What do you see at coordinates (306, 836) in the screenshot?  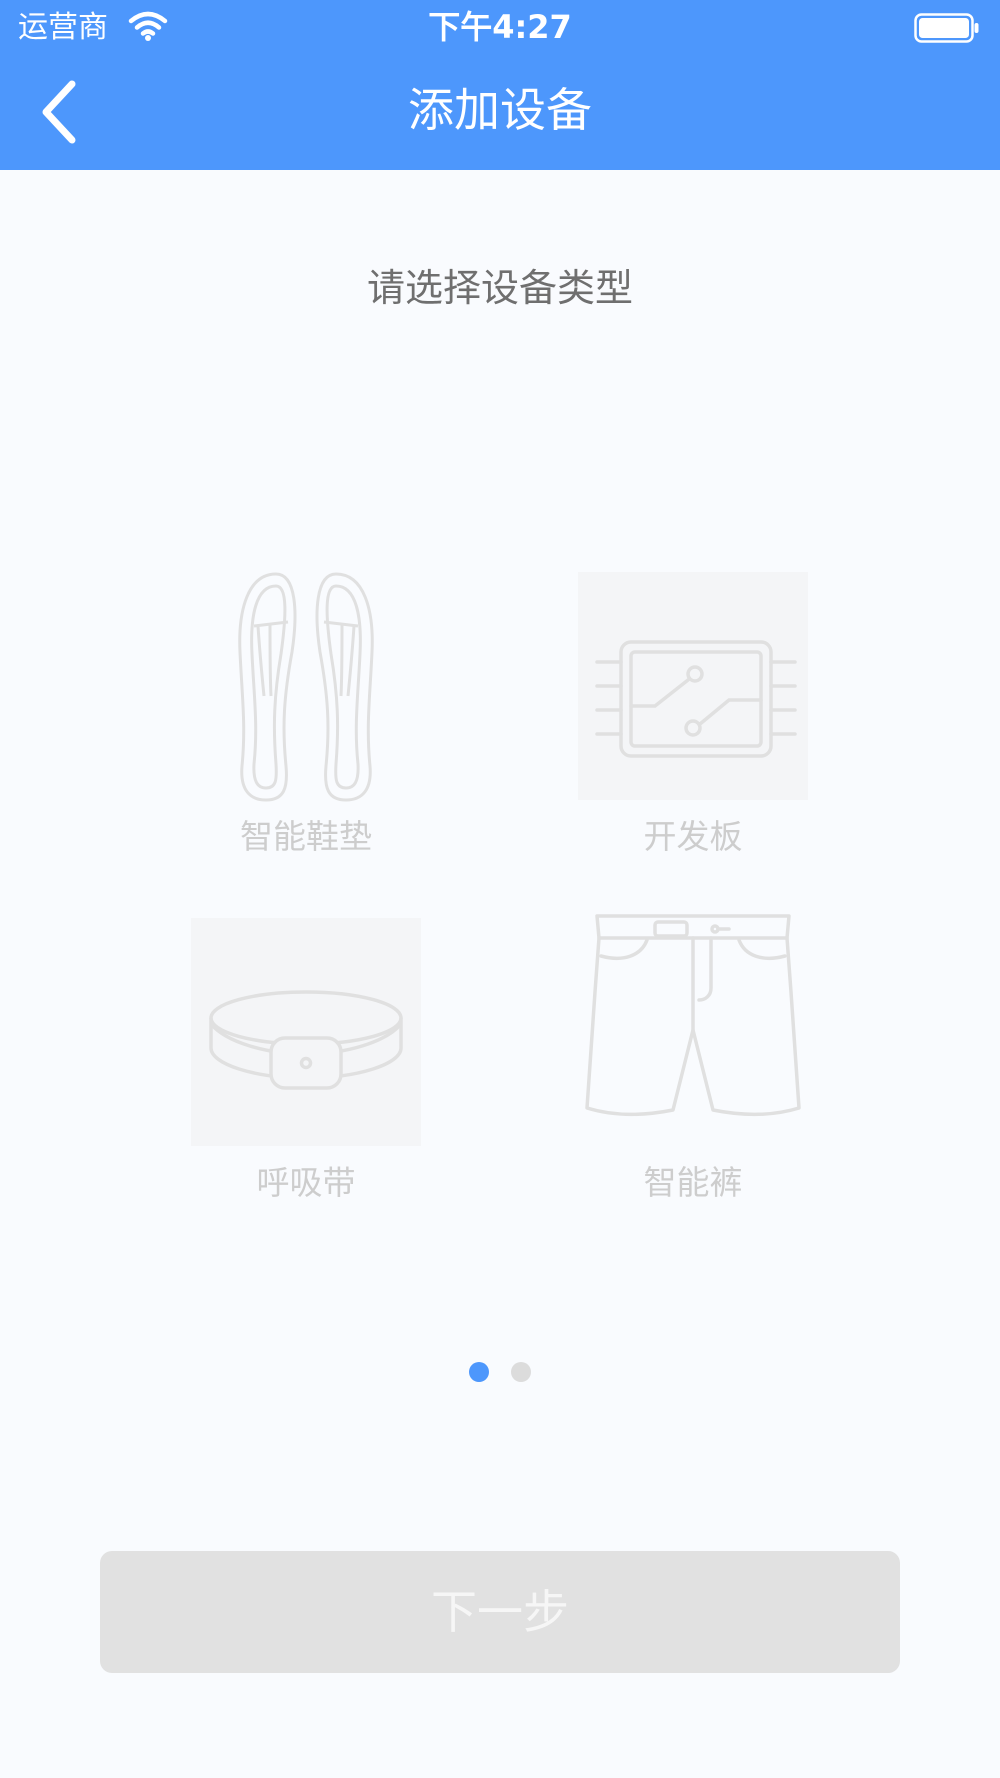 I see `device-label: 智能鞋垫` at bounding box center [306, 836].